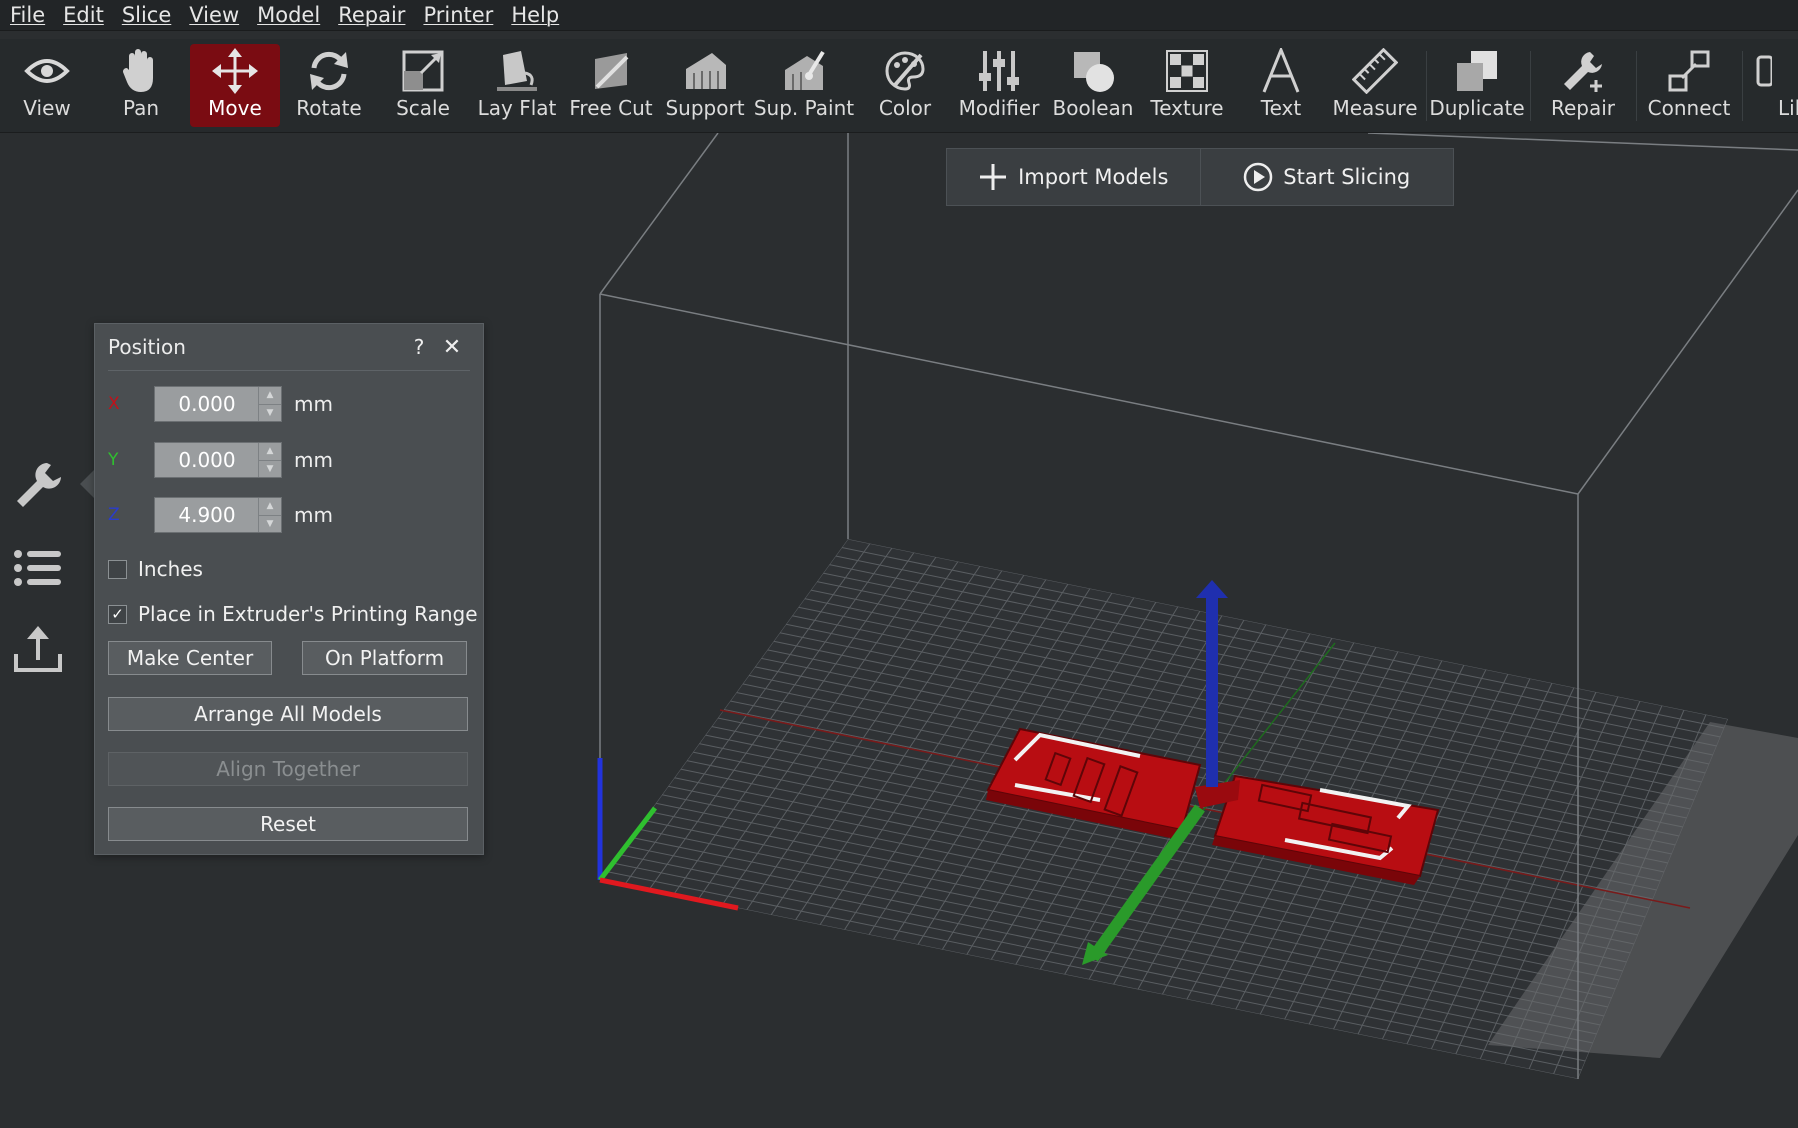 This screenshot has width=1798, height=1128. What do you see at coordinates (313, 515) in the screenshot?
I see `z-unit: mm` at bounding box center [313, 515].